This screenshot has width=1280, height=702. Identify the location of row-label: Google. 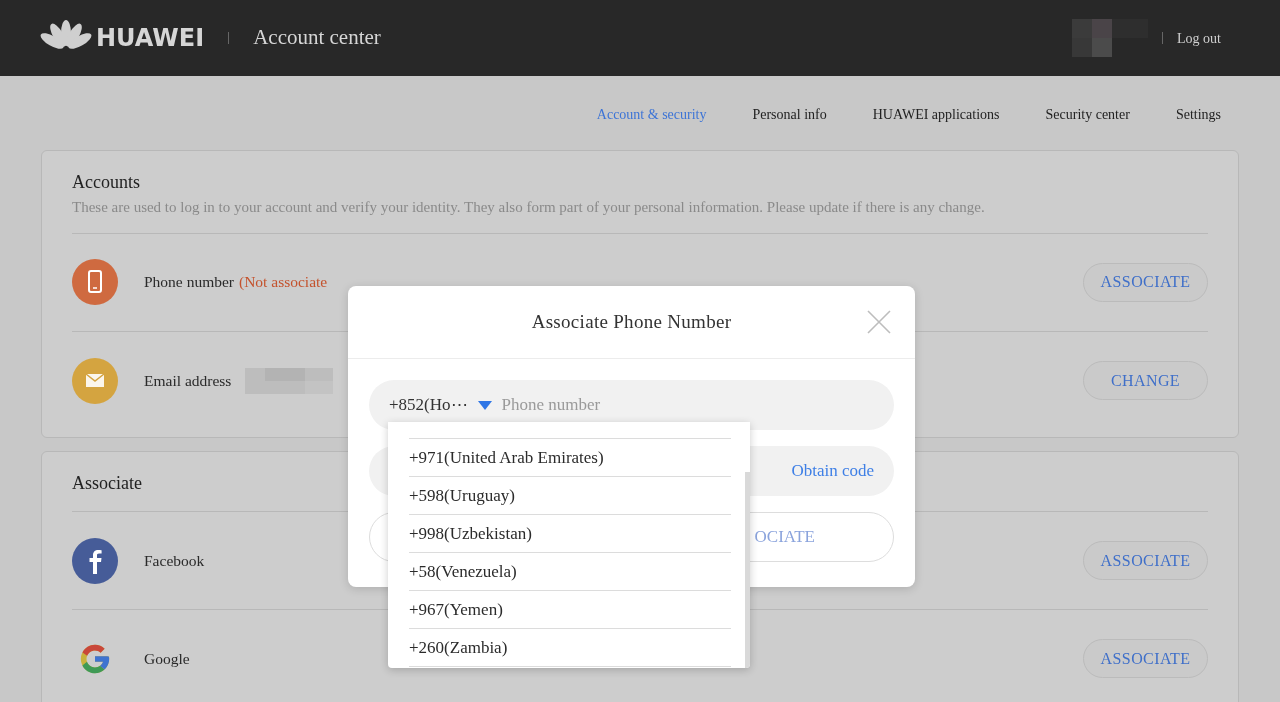
(167, 658).